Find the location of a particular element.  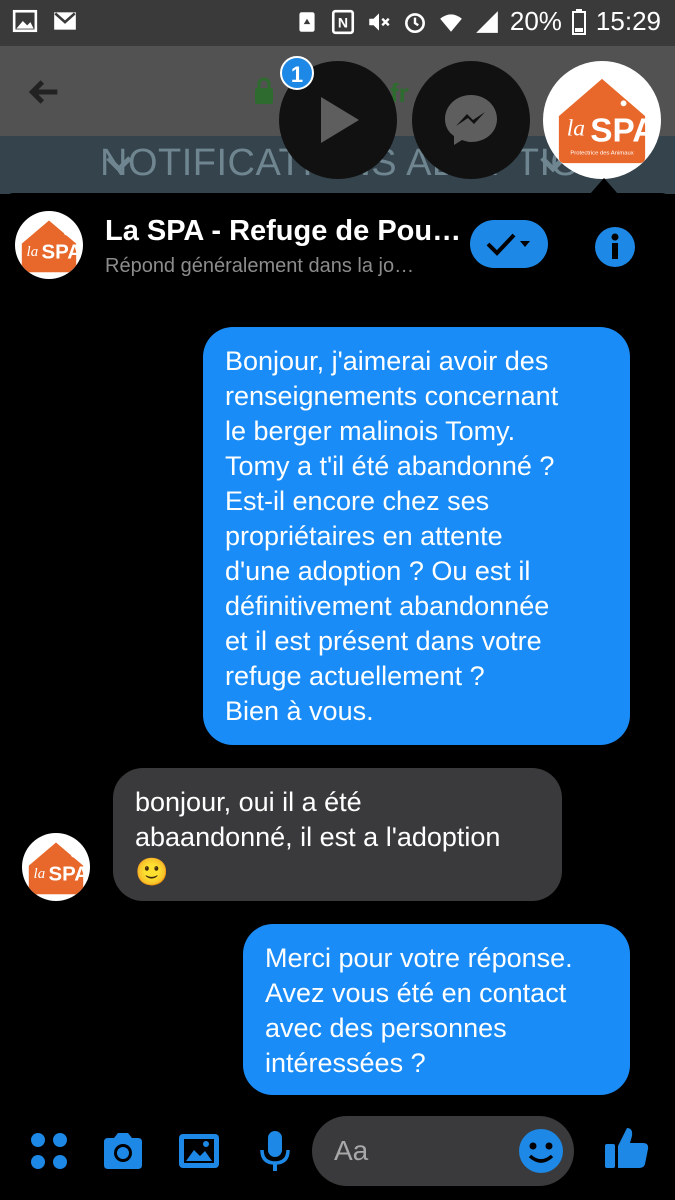

mark-done-button is located at coordinates (509, 244).